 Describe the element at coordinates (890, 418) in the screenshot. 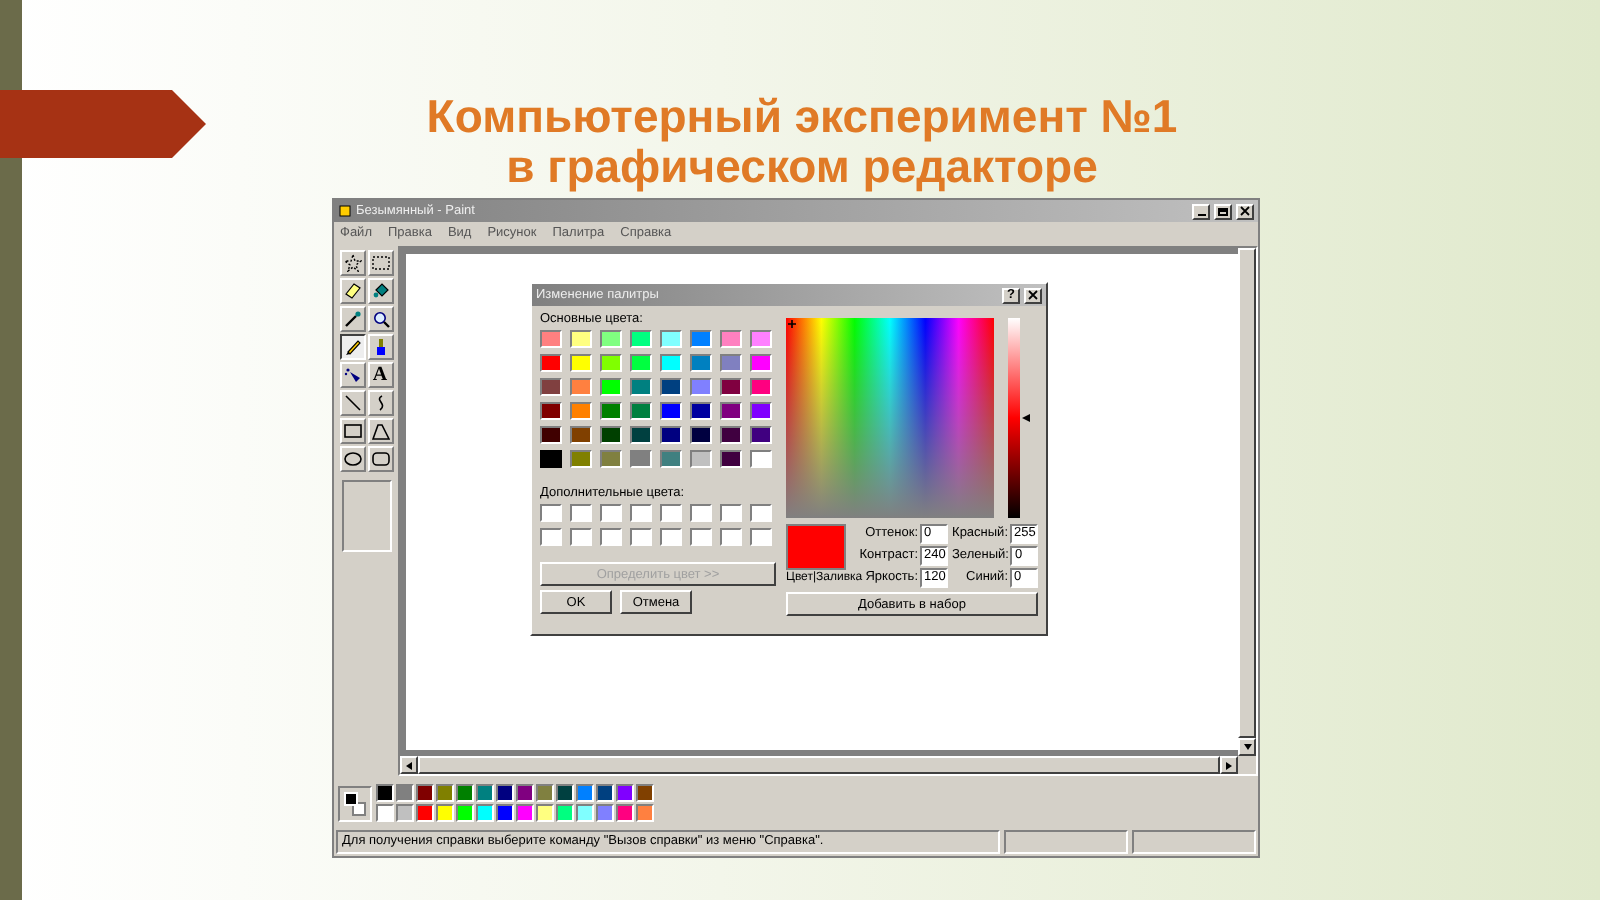

I see `color-spectrum` at that location.